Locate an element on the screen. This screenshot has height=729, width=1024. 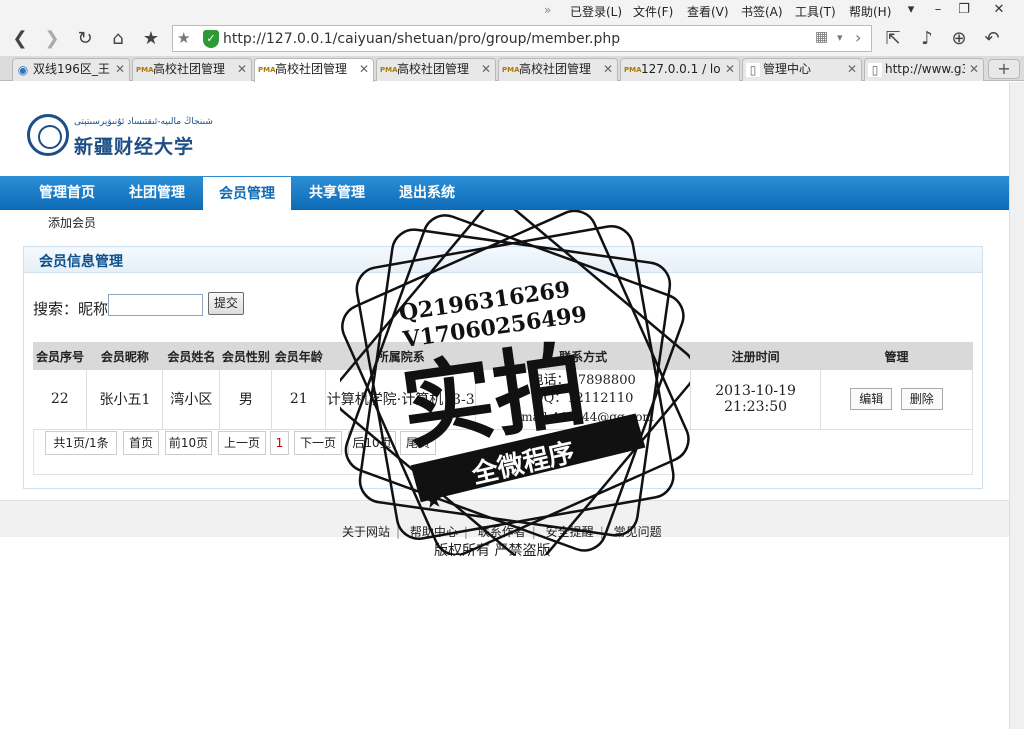
submit-button: 提交 is located at coordinates (226, 303).